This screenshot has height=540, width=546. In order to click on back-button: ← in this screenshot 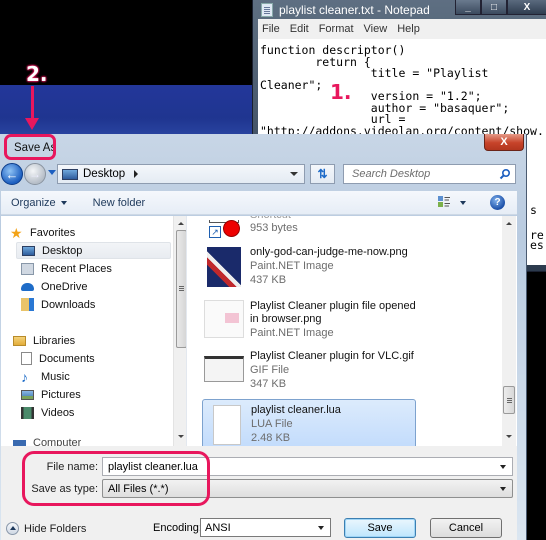, I will do `click(12, 174)`.